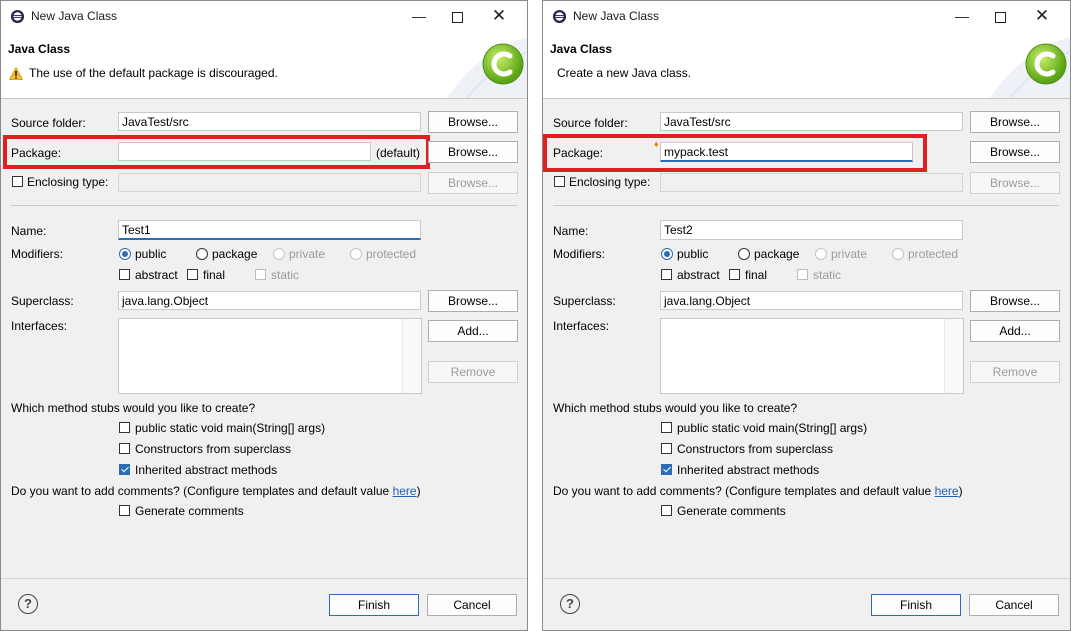 The width and height of the screenshot is (1071, 631). I want to click on banner-message: Create a new Java class., so click(624, 73).